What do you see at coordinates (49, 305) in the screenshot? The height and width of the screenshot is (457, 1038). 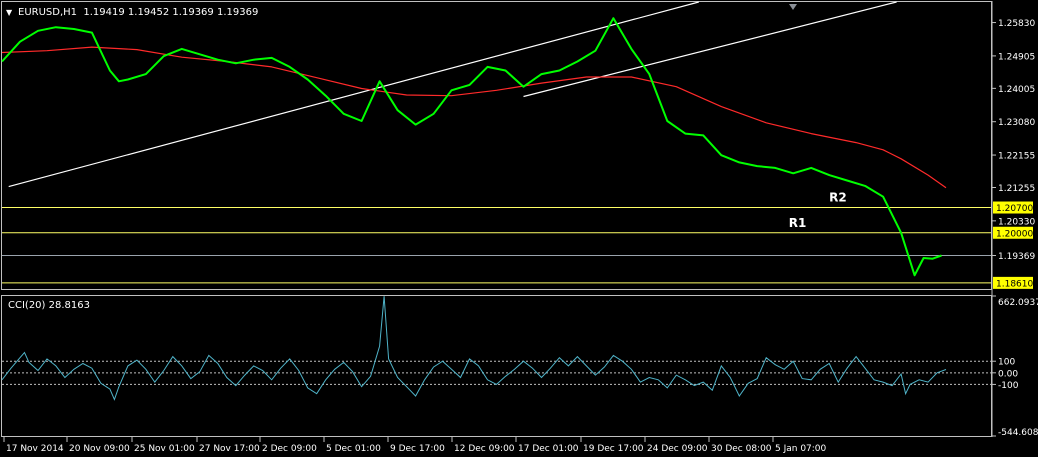 I see `cci-title: CCI(20) 28.8163` at bounding box center [49, 305].